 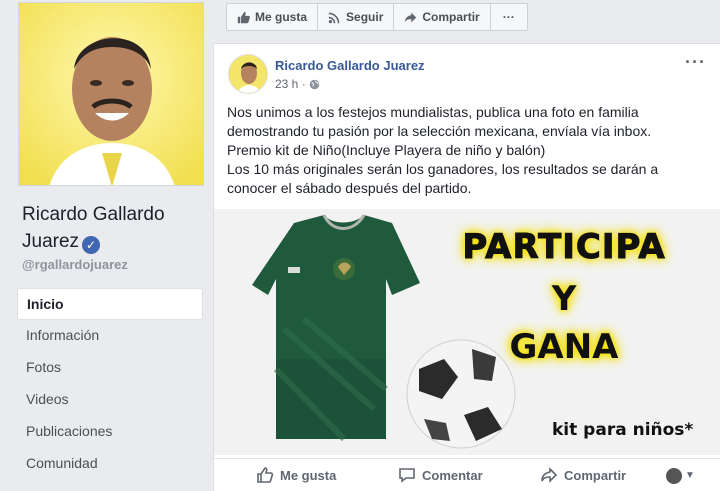 I want to click on share-post-label: Compartir, so click(x=595, y=475).